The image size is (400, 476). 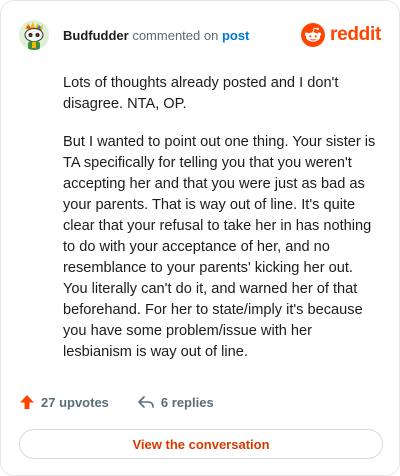 What do you see at coordinates (201, 444) in the screenshot?
I see `view-conversation-button: View the conversation` at bounding box center [201, 444].